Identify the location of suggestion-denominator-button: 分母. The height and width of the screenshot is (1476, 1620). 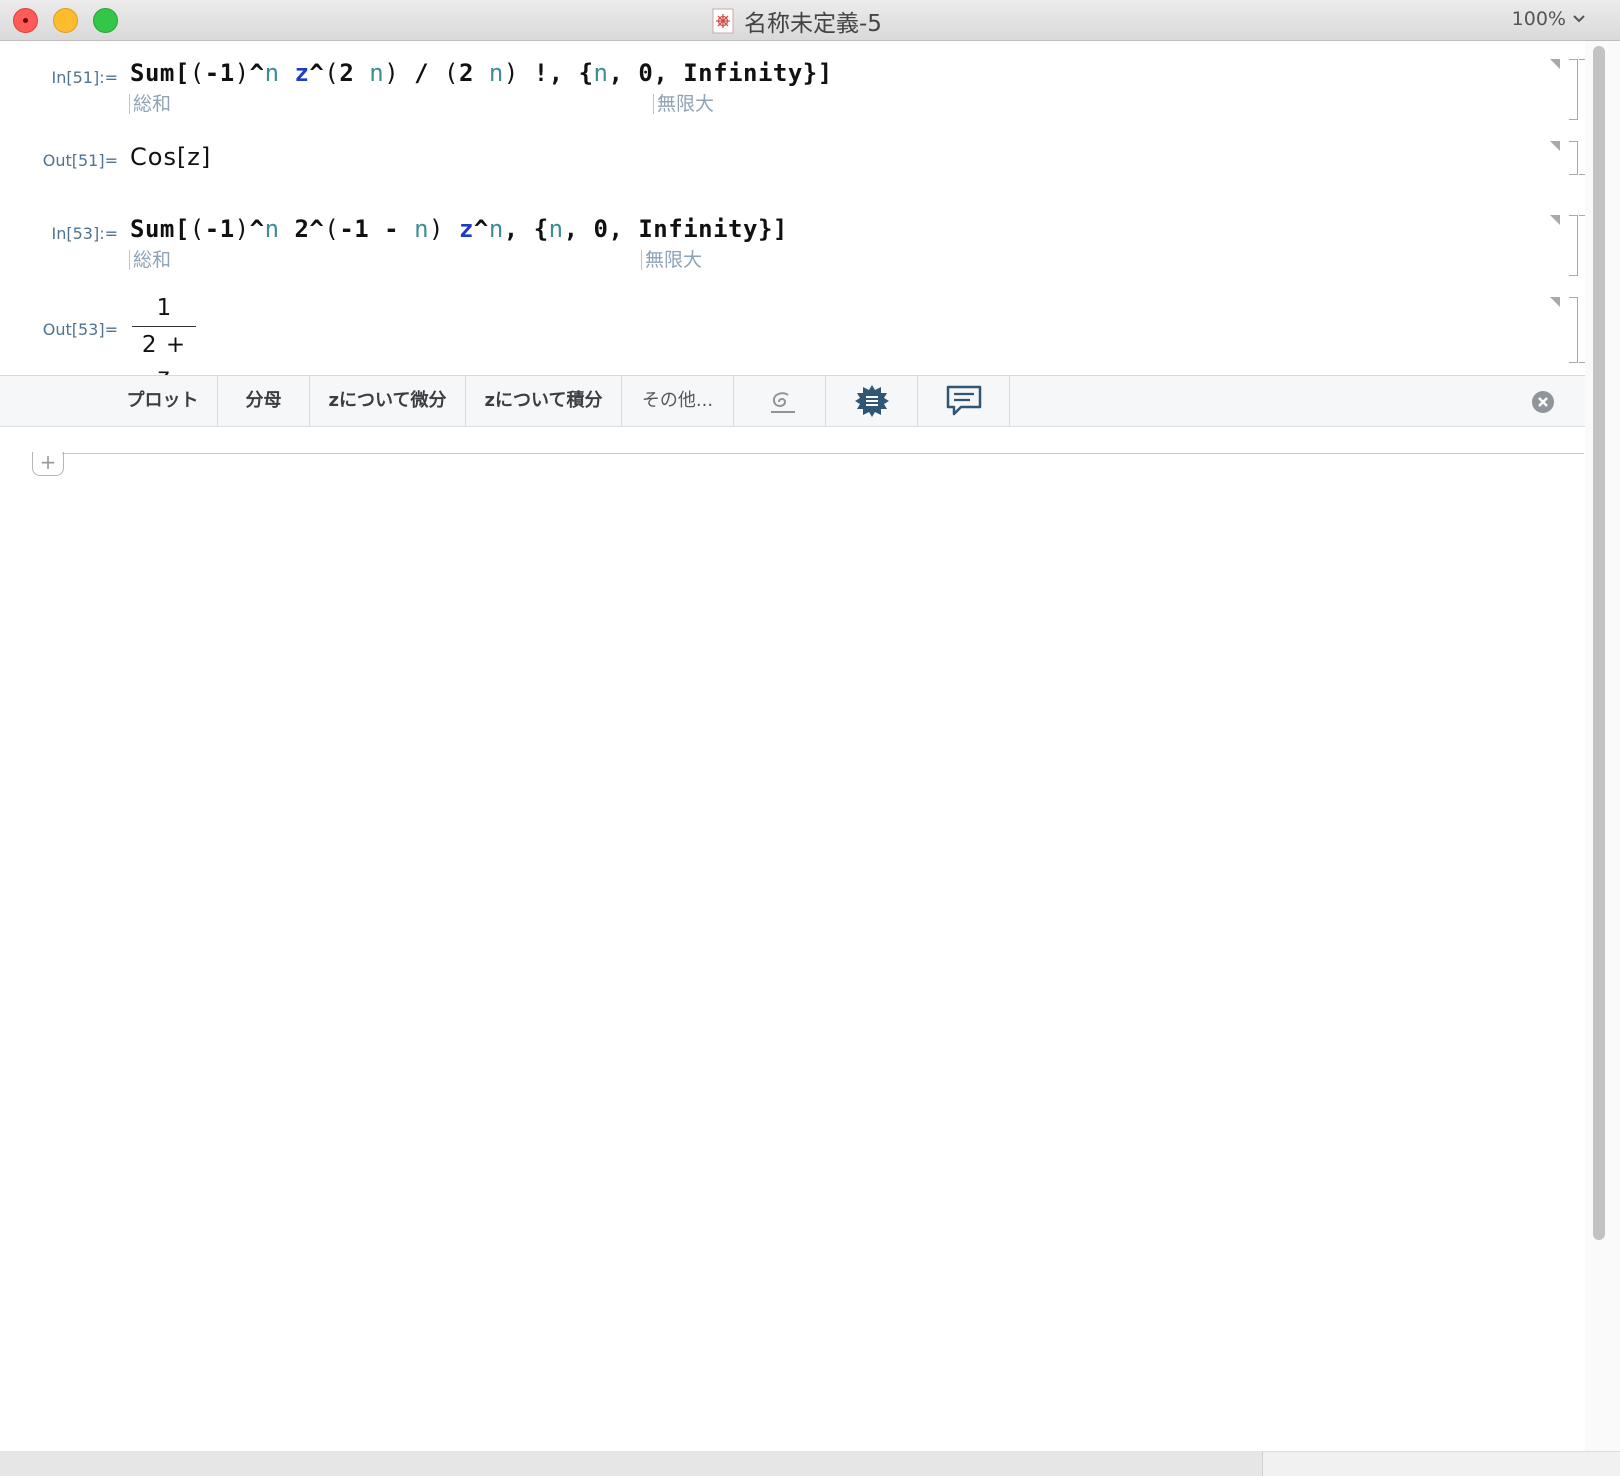
(264, 401).